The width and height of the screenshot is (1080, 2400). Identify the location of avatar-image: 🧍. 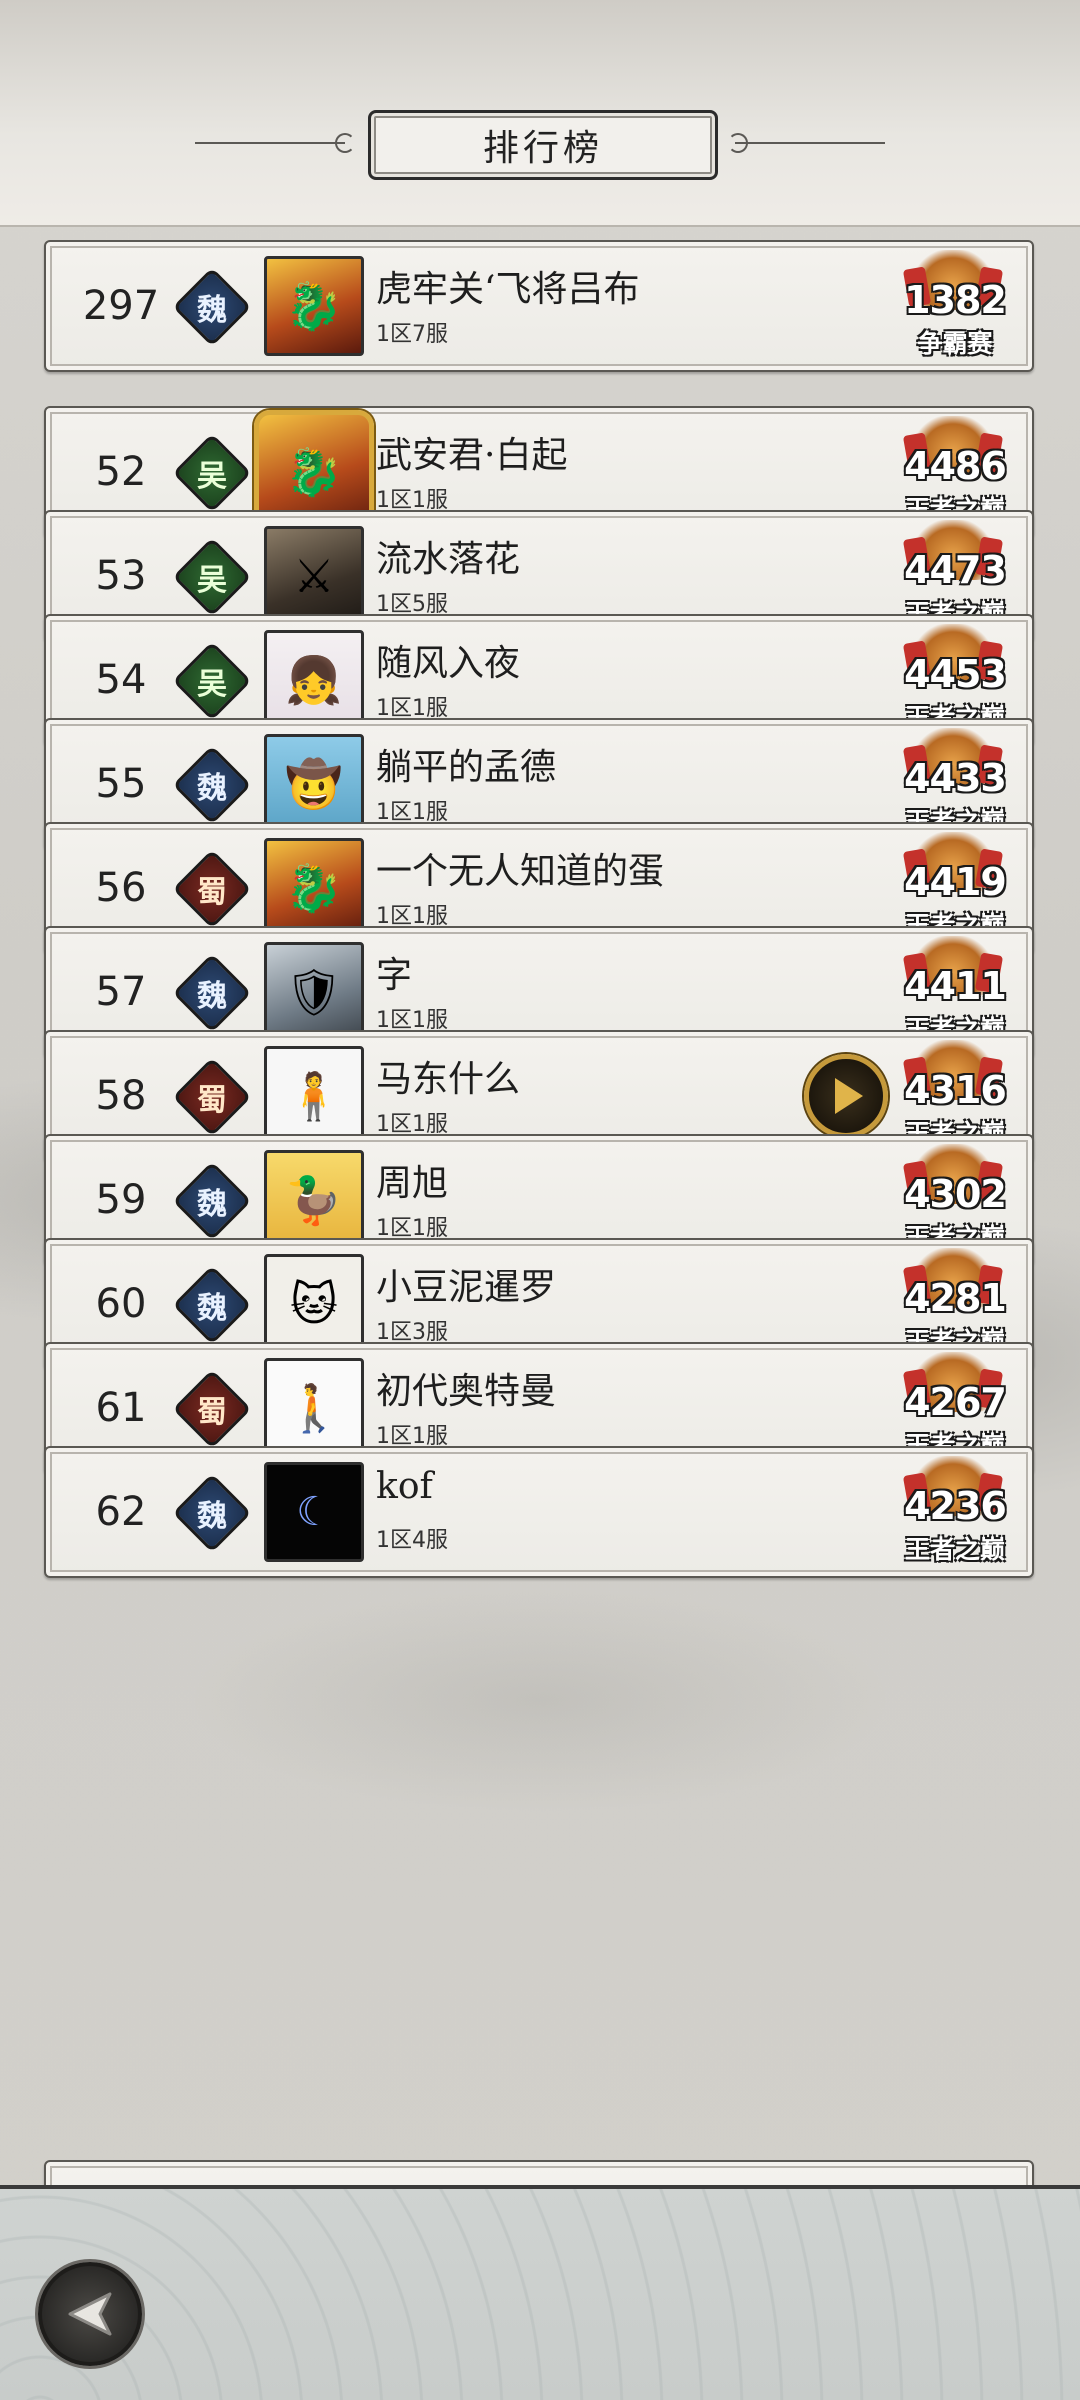
(314, 1096).